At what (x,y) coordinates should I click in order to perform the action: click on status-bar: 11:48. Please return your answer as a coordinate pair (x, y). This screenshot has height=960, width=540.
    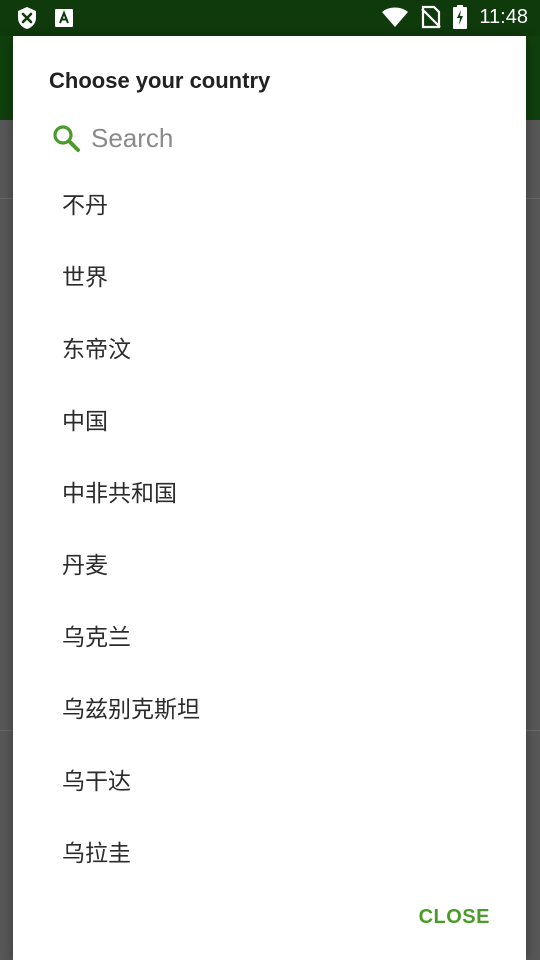
    Looking at the image, I should click on (270, 18).